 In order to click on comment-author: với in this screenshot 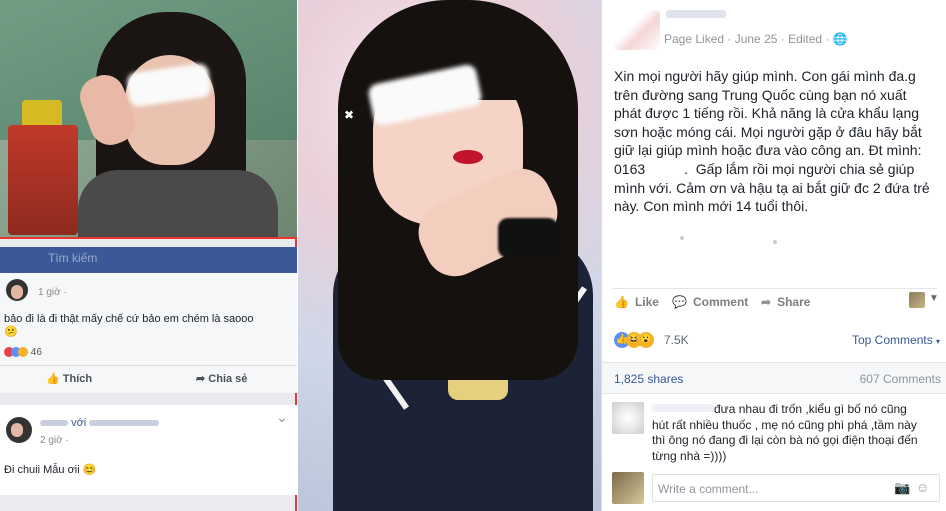, I will do `click(100, 423)`.